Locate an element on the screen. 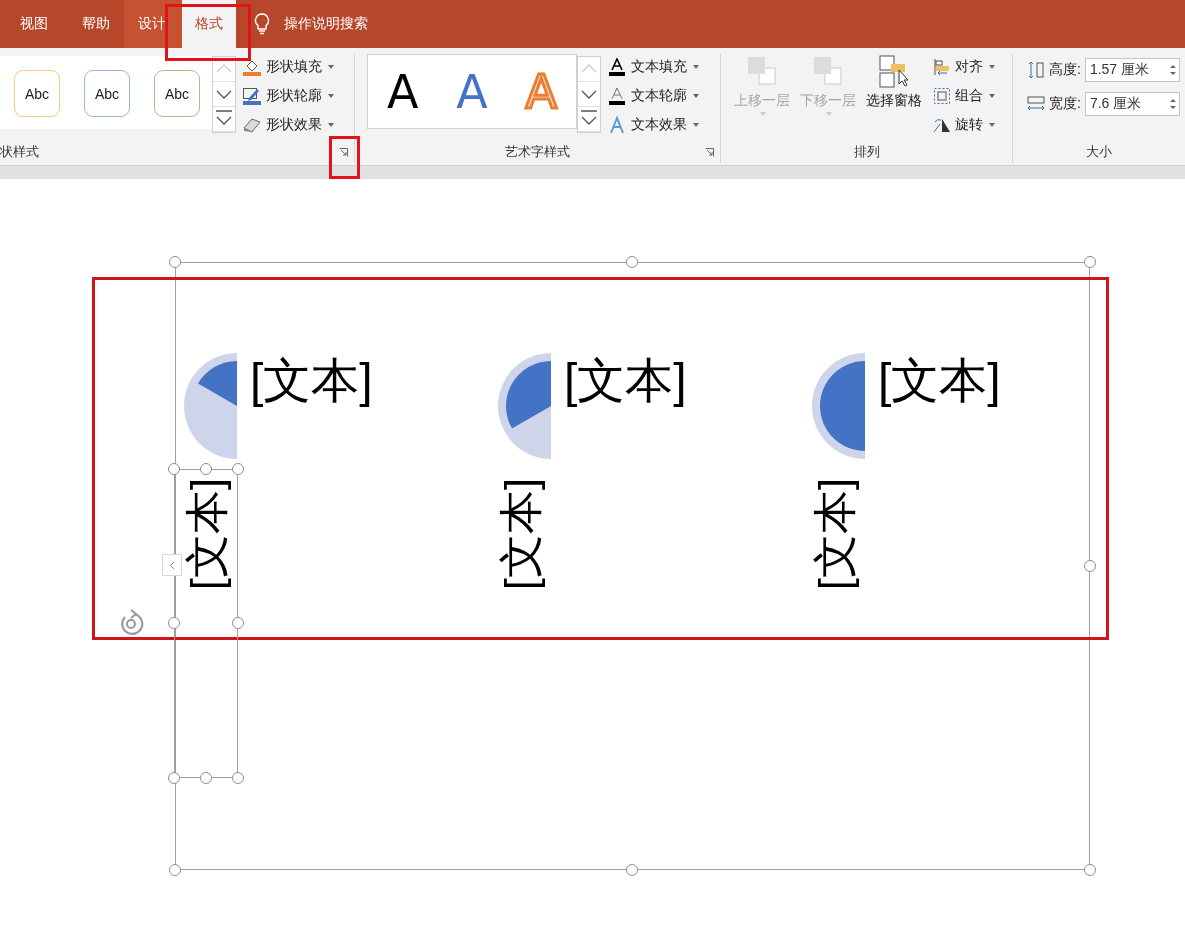 Image resolution: width=1185 pixels, height=926 pixels. command-button: 形状轮廓 is located at coordinates (288, 96).